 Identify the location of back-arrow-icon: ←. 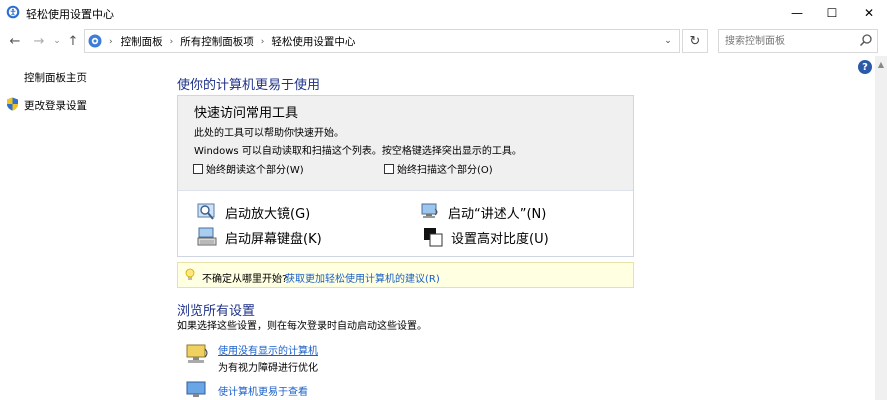
(15, 41).